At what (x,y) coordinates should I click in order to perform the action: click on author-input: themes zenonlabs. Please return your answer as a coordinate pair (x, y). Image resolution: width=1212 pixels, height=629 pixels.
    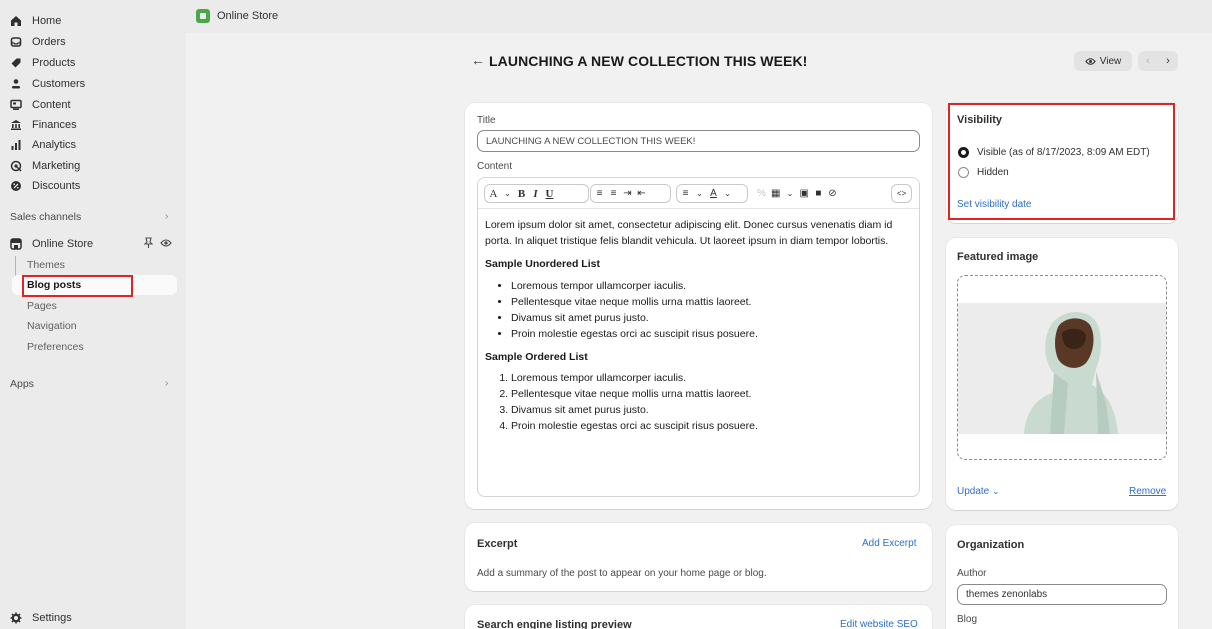
    Looking at the image, I should click on (1062, 594).